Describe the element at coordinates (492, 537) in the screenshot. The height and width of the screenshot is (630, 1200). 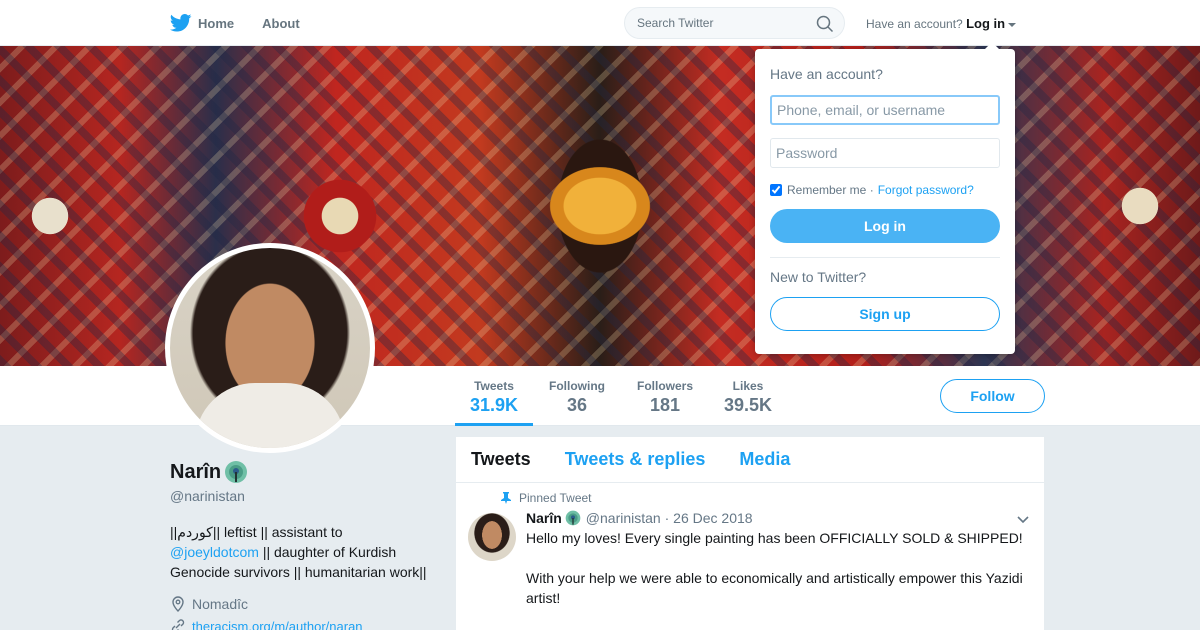
I see `tweet-avatar` at that location.